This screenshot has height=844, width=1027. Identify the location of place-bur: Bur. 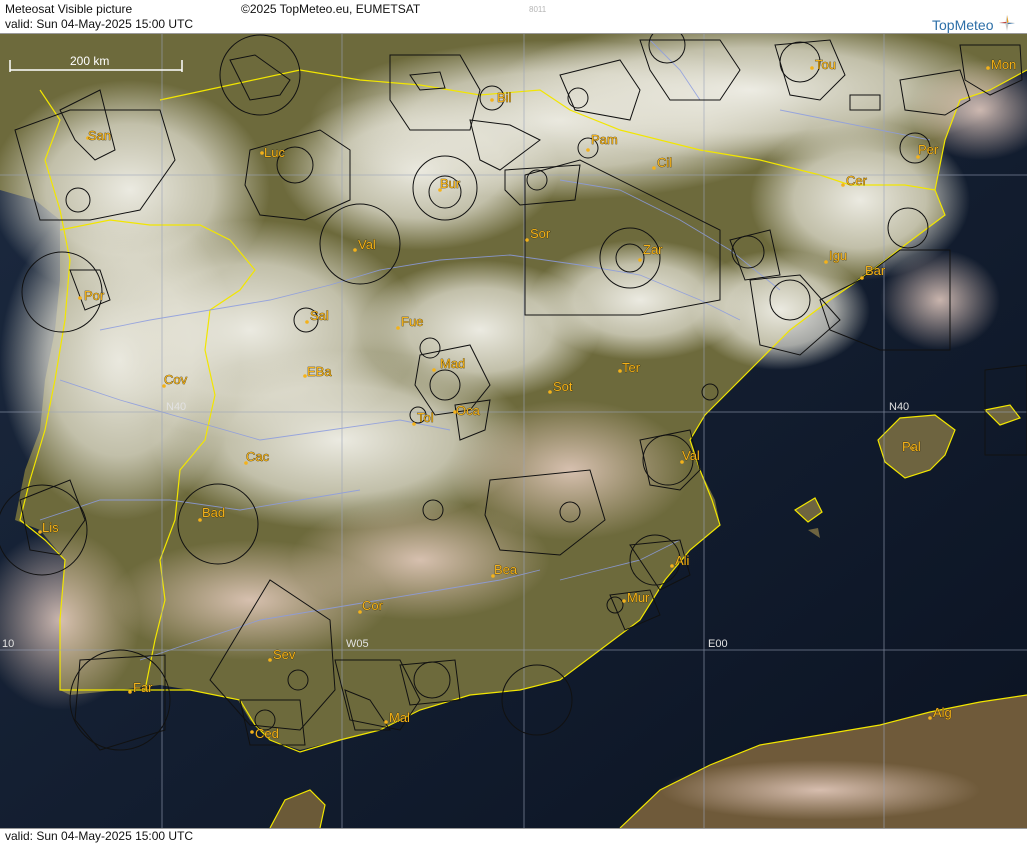
(449, 184).